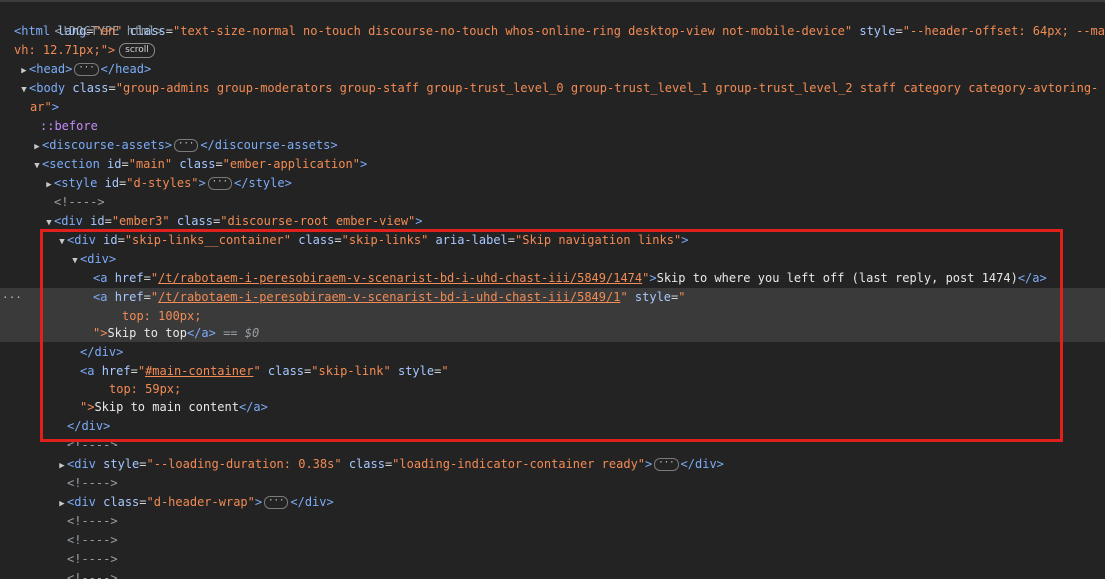 This screenshot has height=579, width=1105. I want to click on attr-value: "skip-links", so click(385, 240).